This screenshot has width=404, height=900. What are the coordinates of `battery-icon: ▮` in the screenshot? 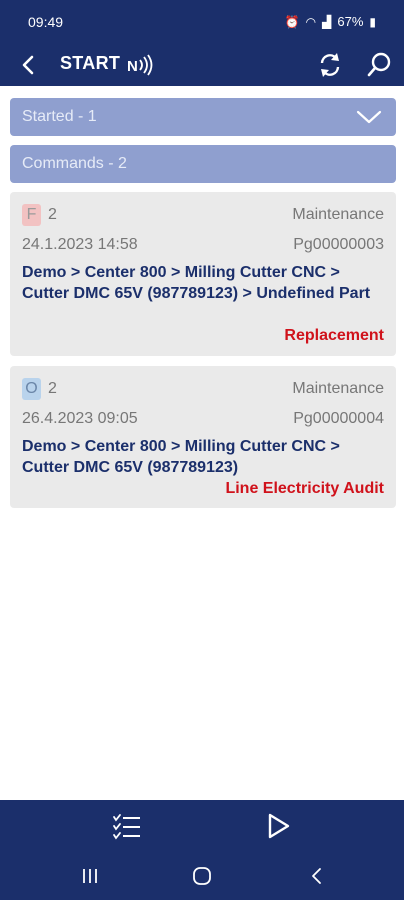 It's located at (372, 21).